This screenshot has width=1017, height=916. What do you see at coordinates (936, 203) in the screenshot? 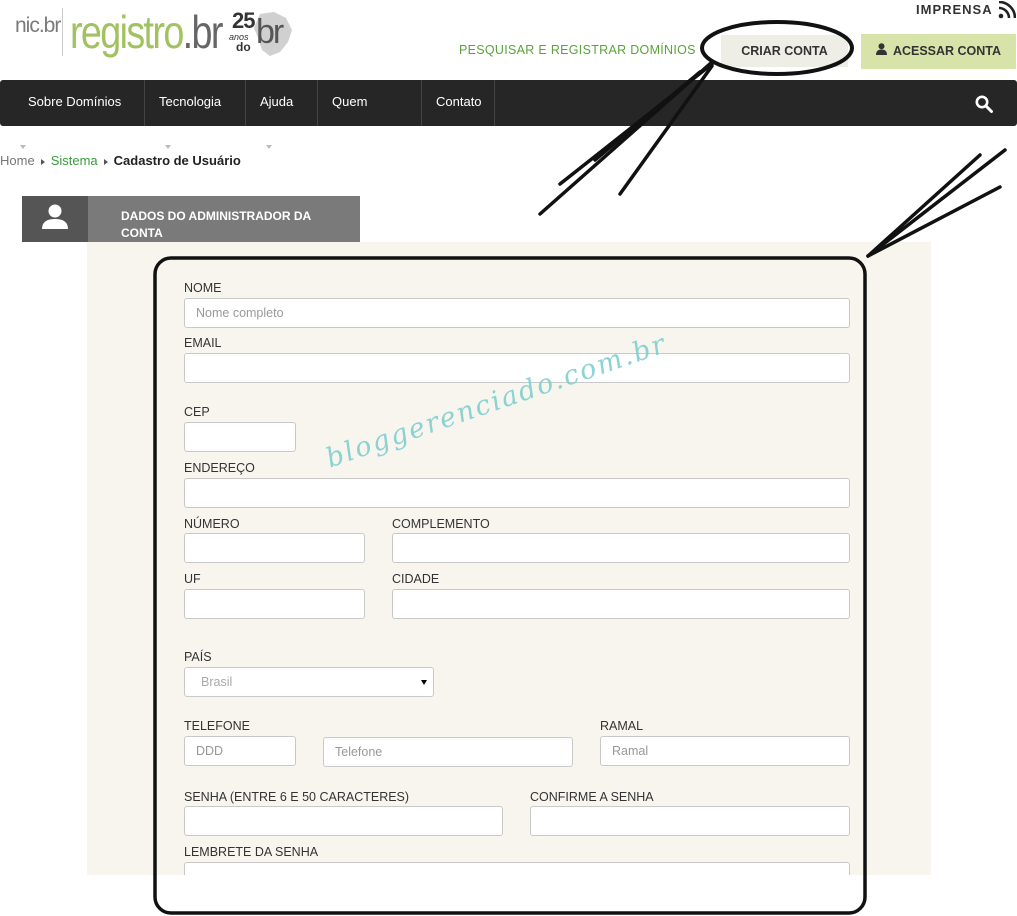
I see `arrow-lines-form` at bounding box center [936, 203].